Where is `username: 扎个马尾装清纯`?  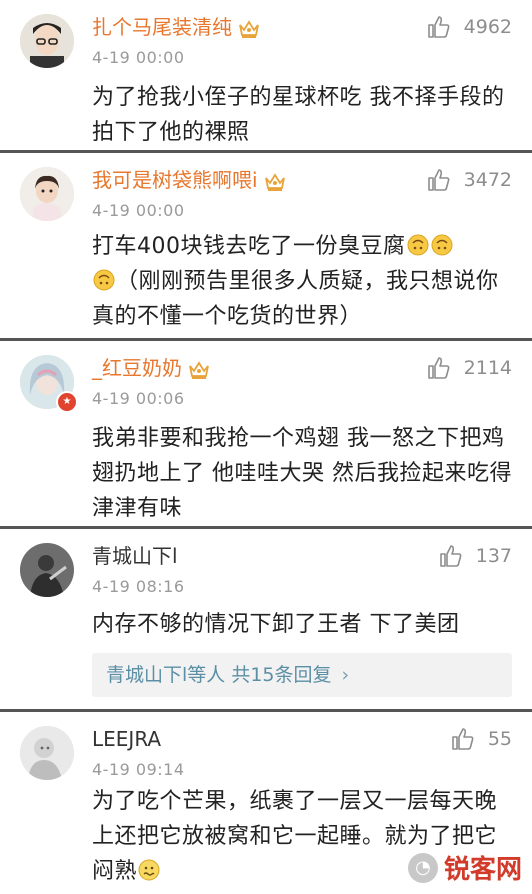
username: 扎个马尾装清纯 is located at coordinates (176, 27).